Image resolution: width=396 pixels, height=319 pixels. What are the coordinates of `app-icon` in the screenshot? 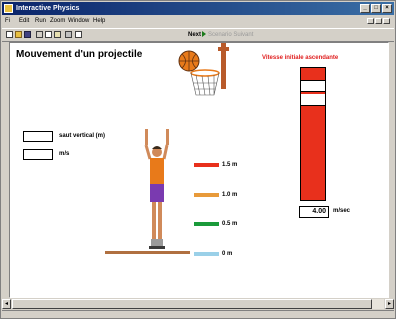 It's located at (8, 8).